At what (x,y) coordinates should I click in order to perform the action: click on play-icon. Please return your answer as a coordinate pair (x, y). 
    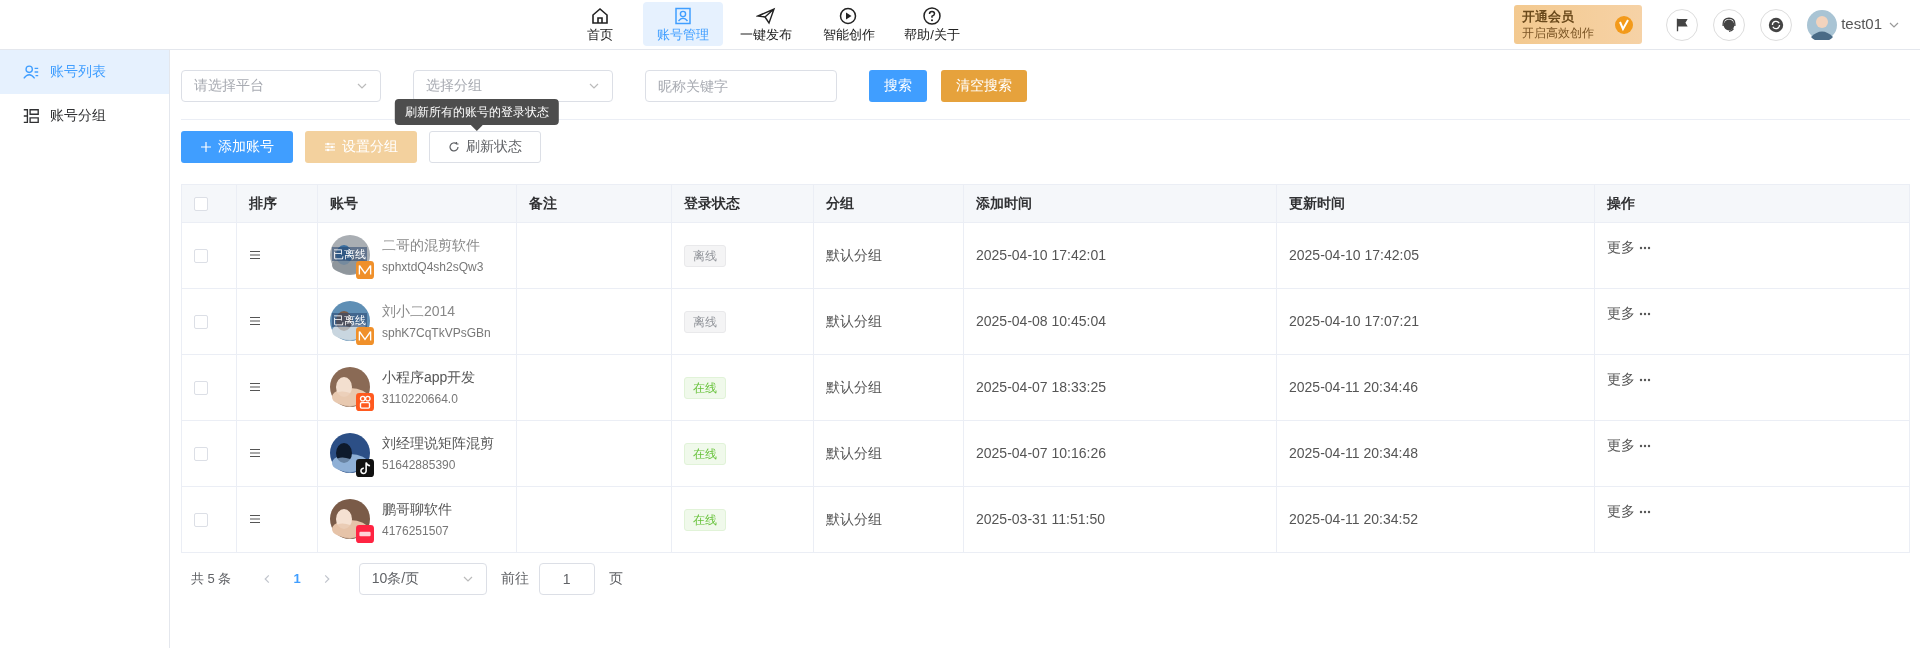
    Looking at the image, I should click on (849, 16).